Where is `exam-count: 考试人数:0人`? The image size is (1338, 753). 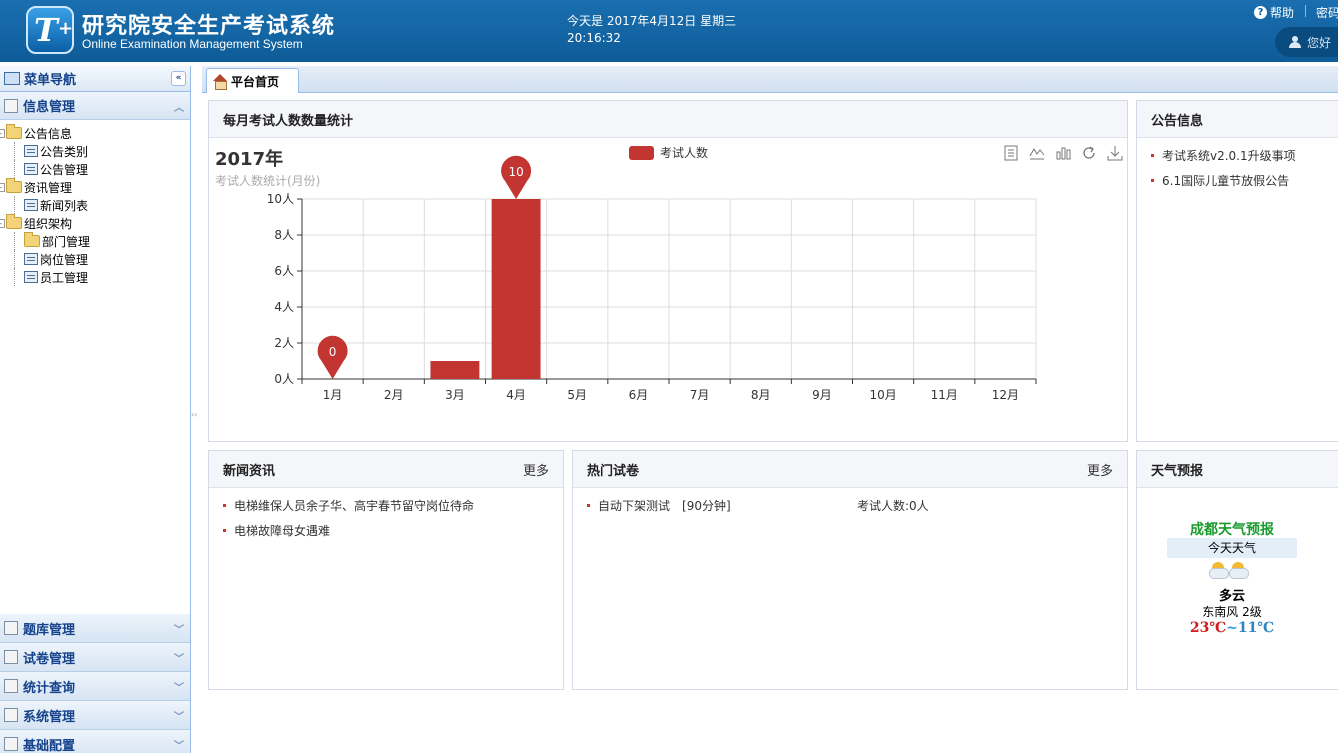
exam-count: 考试人数:0人 is located at coordinates (893, 506).